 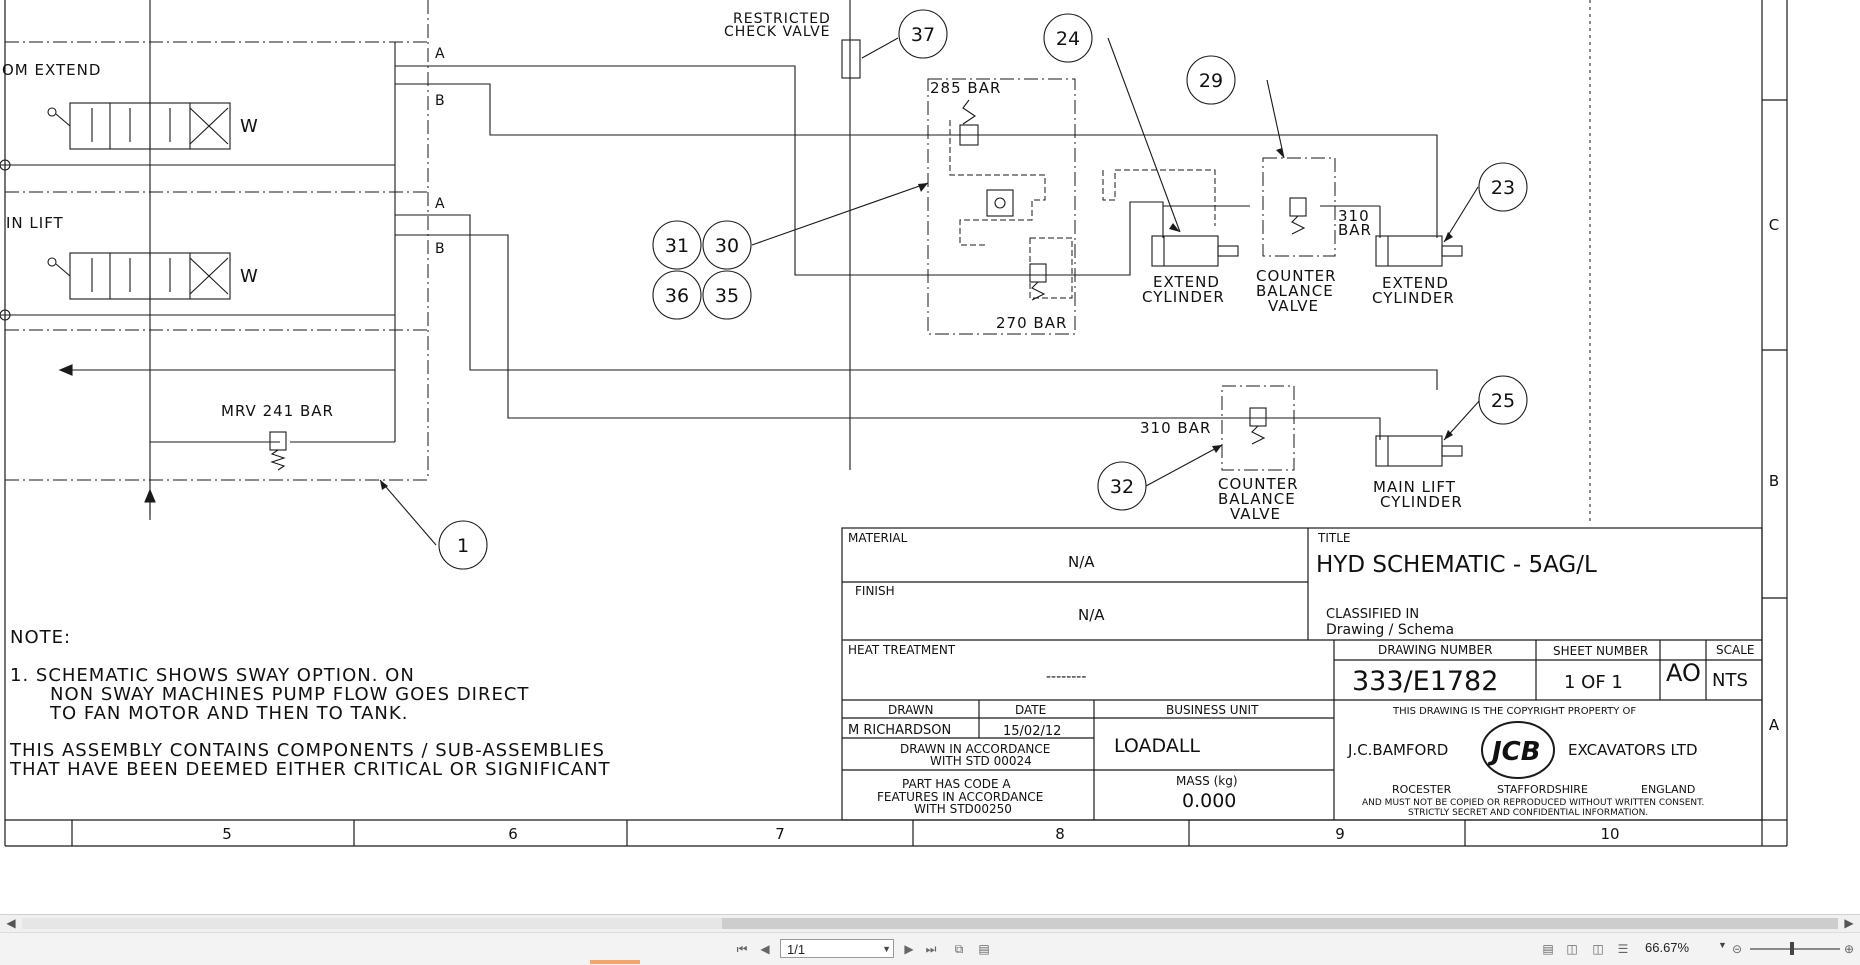 What do you see at coordinates (11, 923) in the screenshot?
I see `scroll-left-icon: ◀` at bounding box center [11, 923].